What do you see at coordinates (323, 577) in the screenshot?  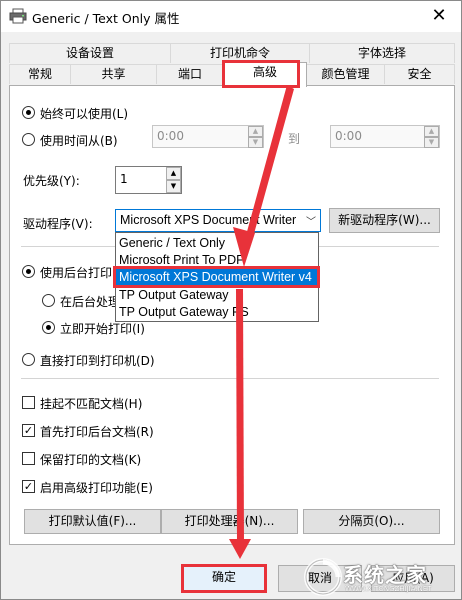 I see `watermark-logo-icon` at bounding box center [323, 577].